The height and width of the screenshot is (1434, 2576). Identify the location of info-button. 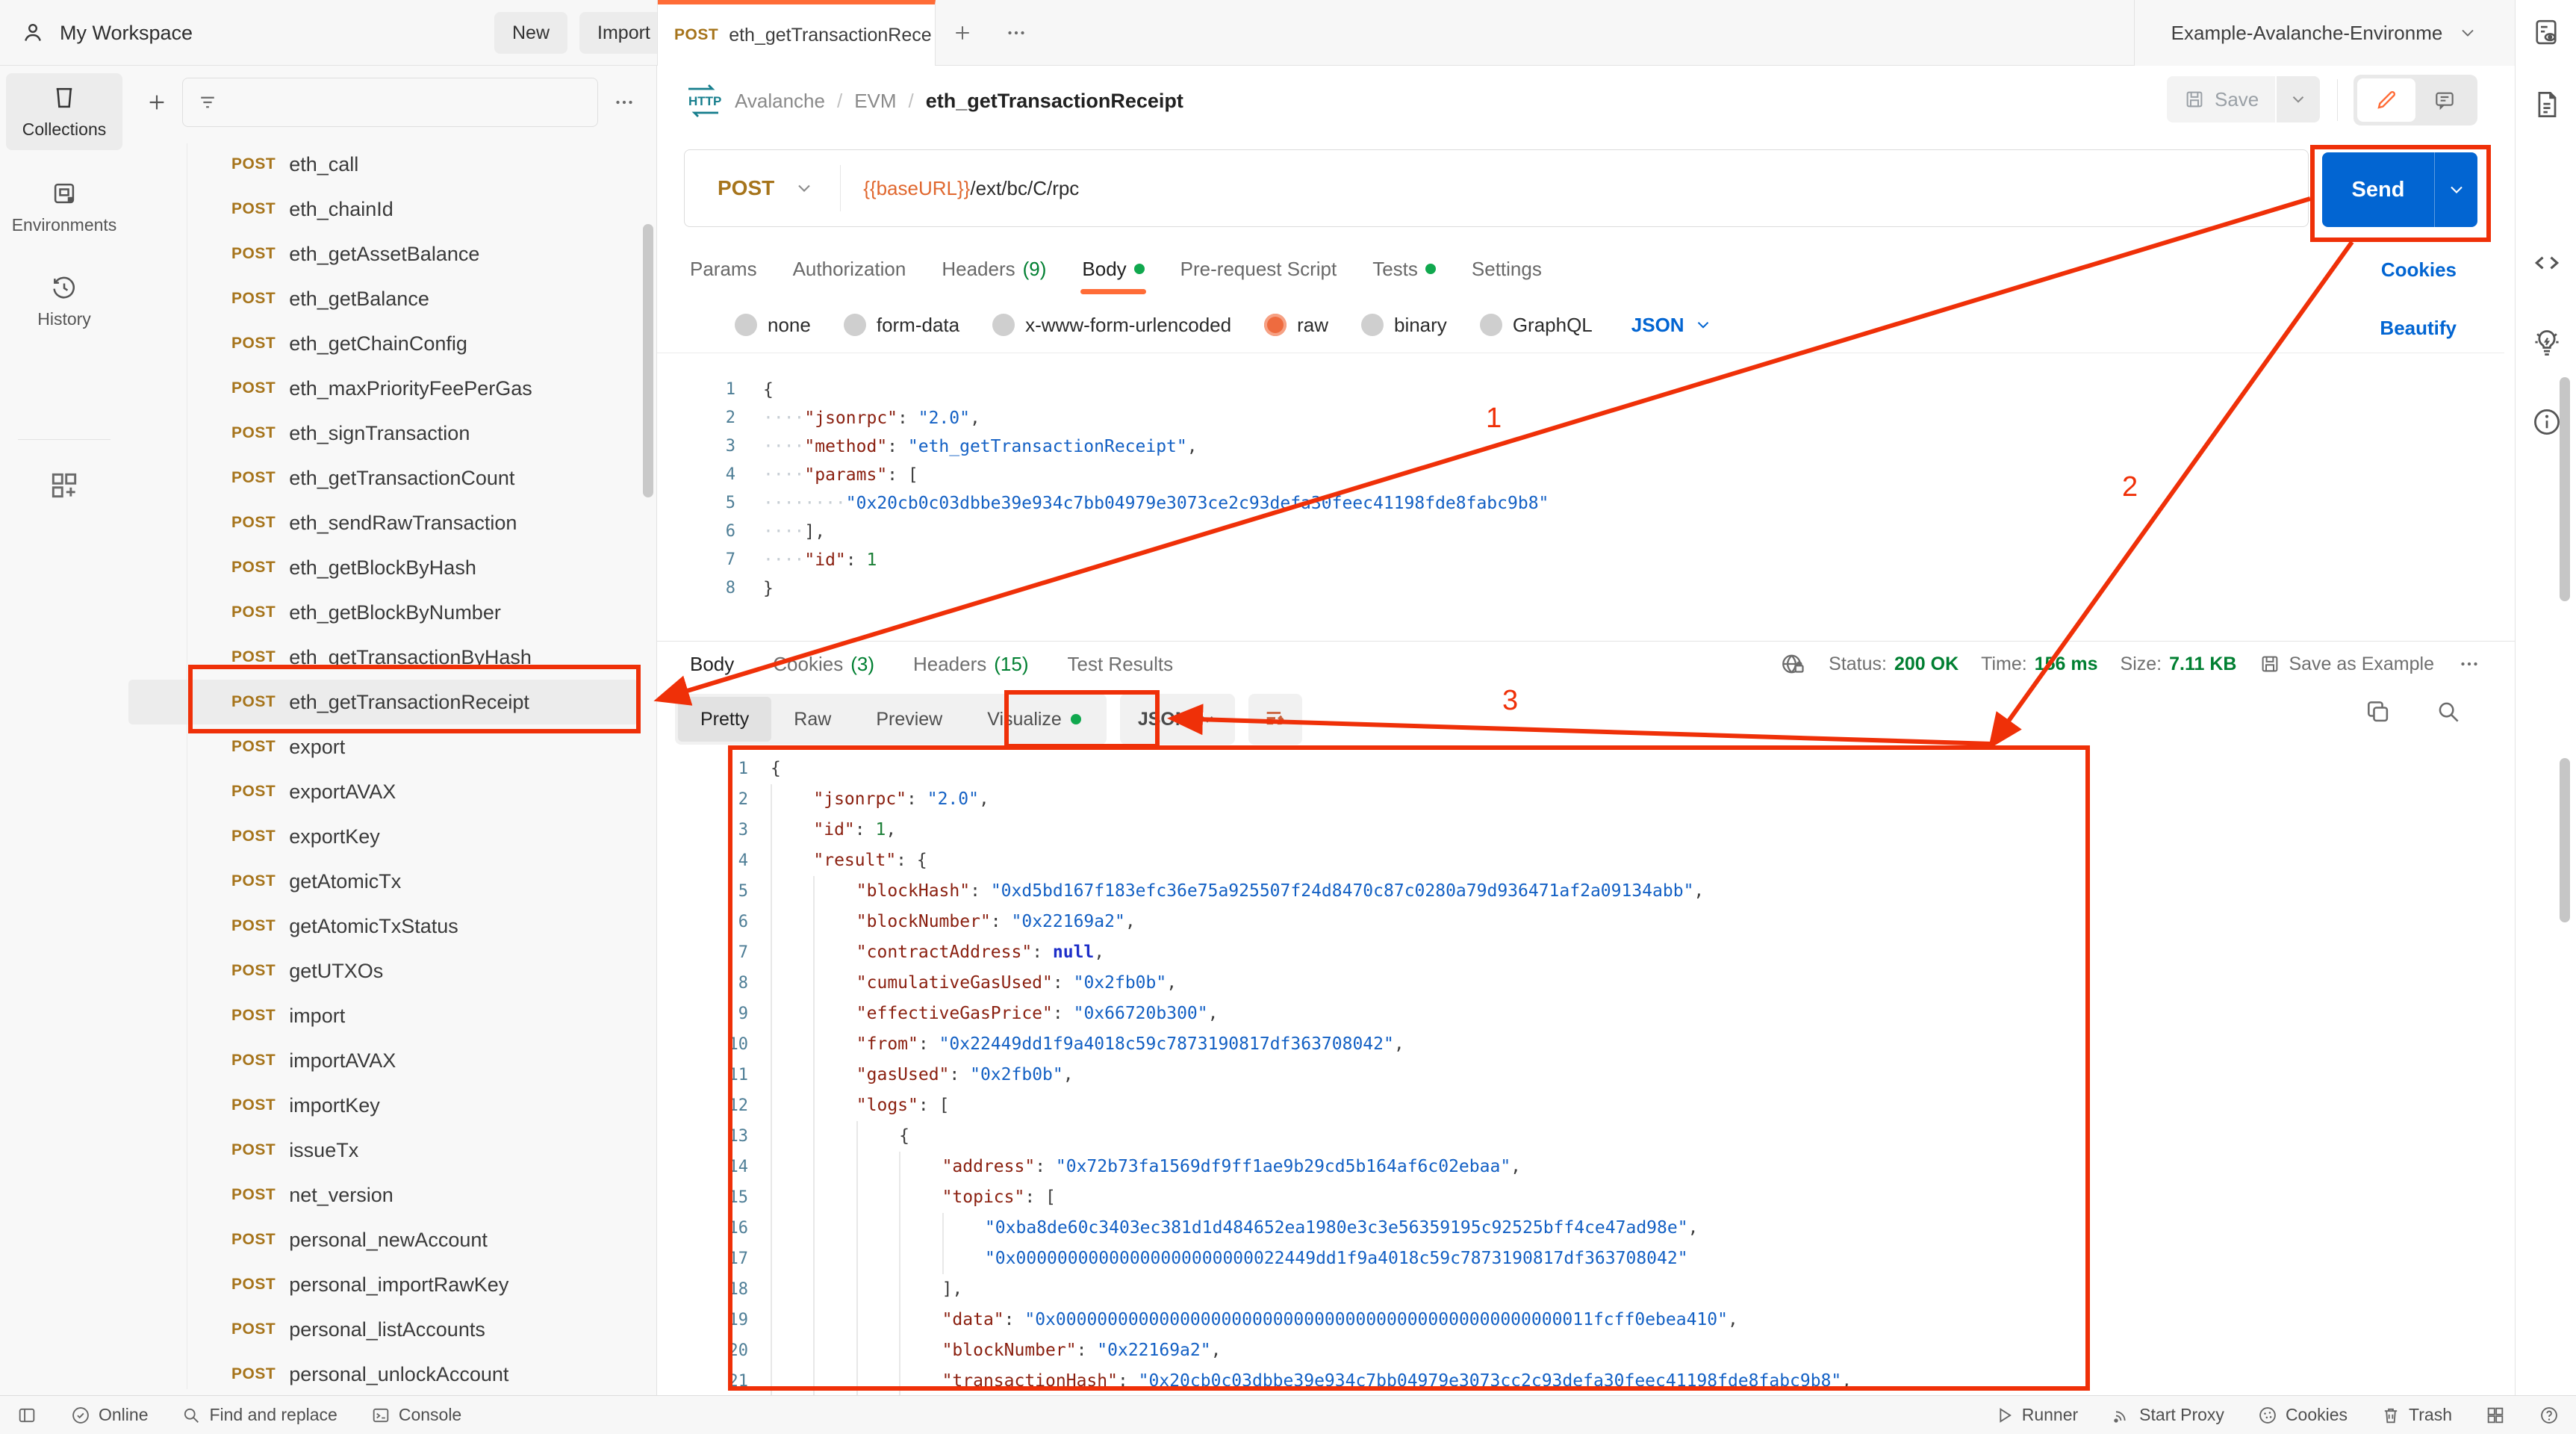
(2546, 422).